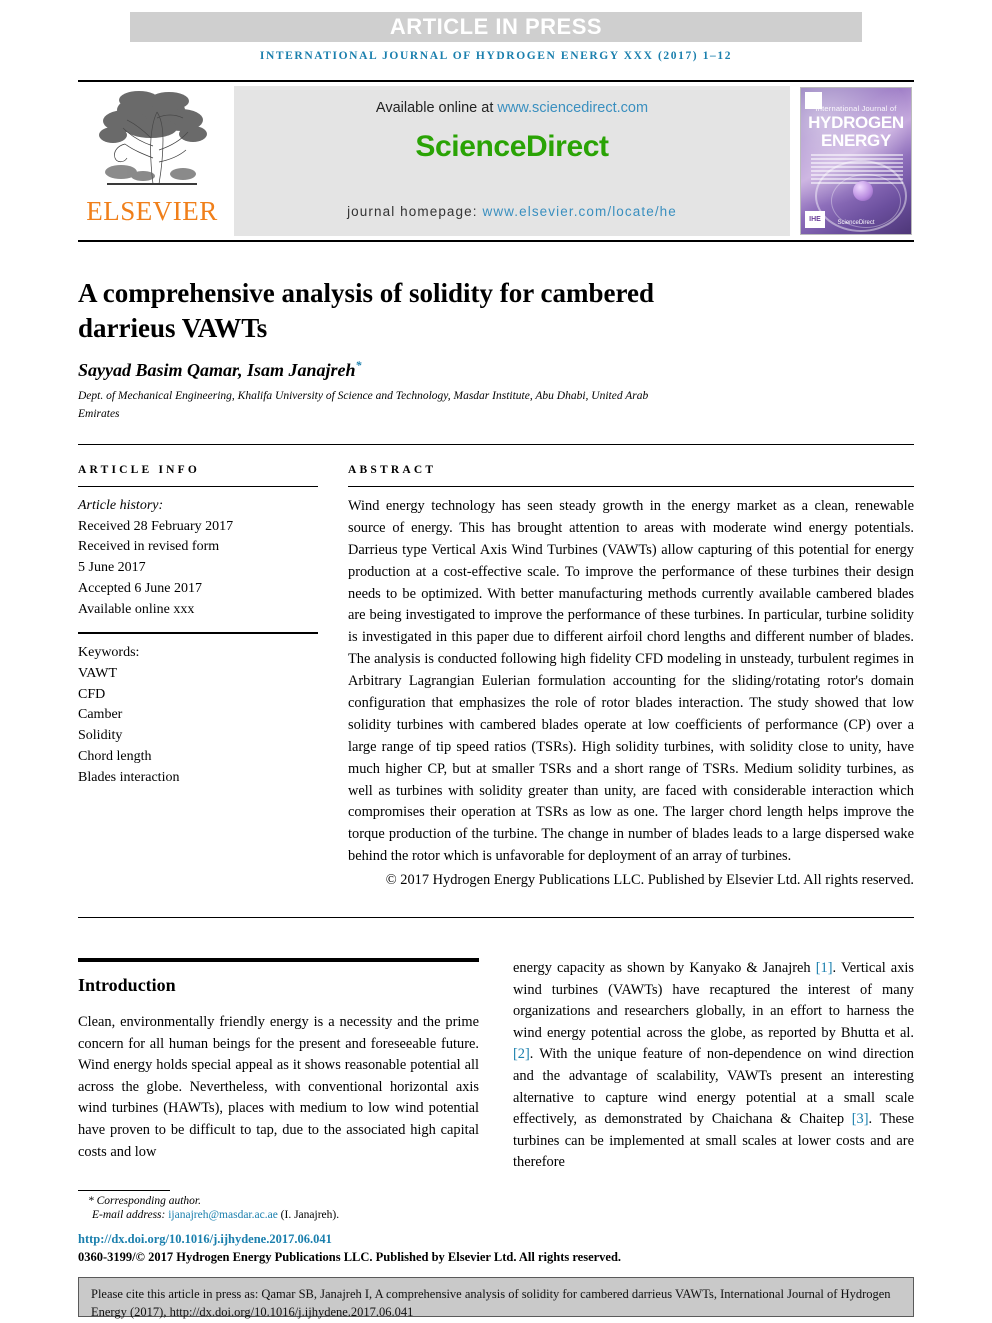  What do you see at coordinates (631, 486) in the screenshot?
I see `abstract-rule` at bounding box center [631, 486].